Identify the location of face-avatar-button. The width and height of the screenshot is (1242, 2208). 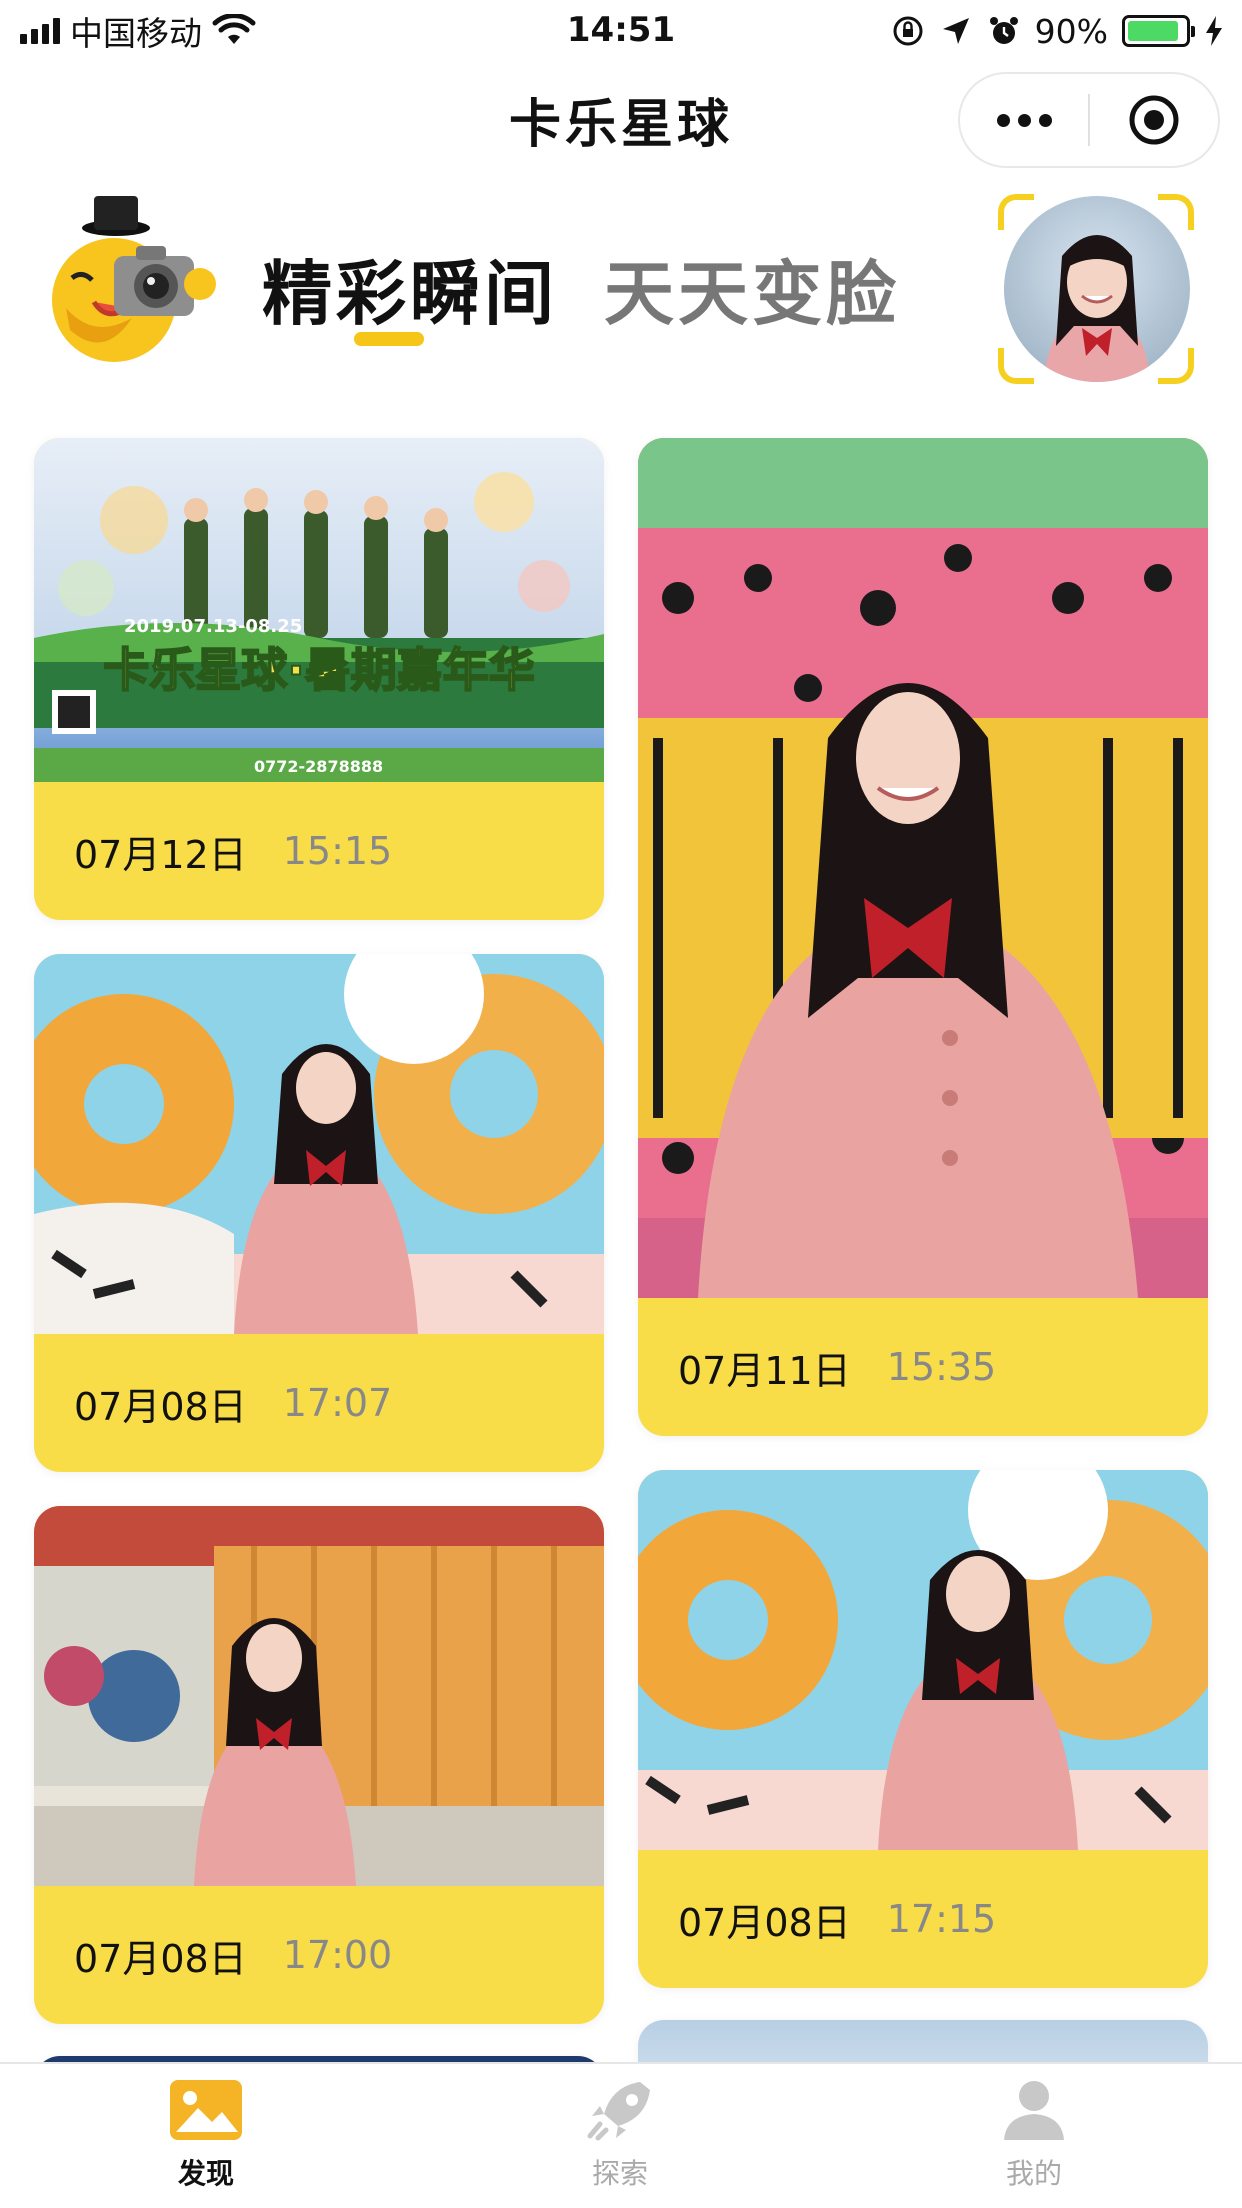
(1096, 289).